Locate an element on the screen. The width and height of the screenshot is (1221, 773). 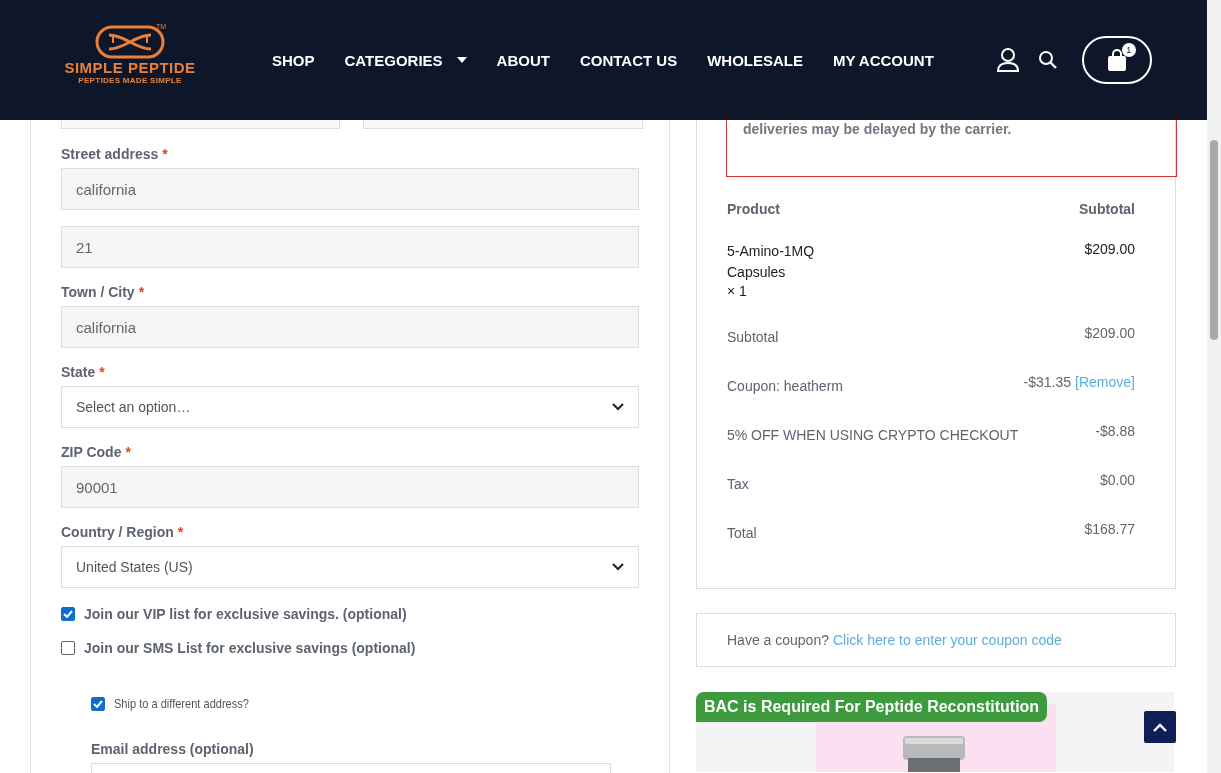
total-label: Tax is located at coordinates (738, 484).